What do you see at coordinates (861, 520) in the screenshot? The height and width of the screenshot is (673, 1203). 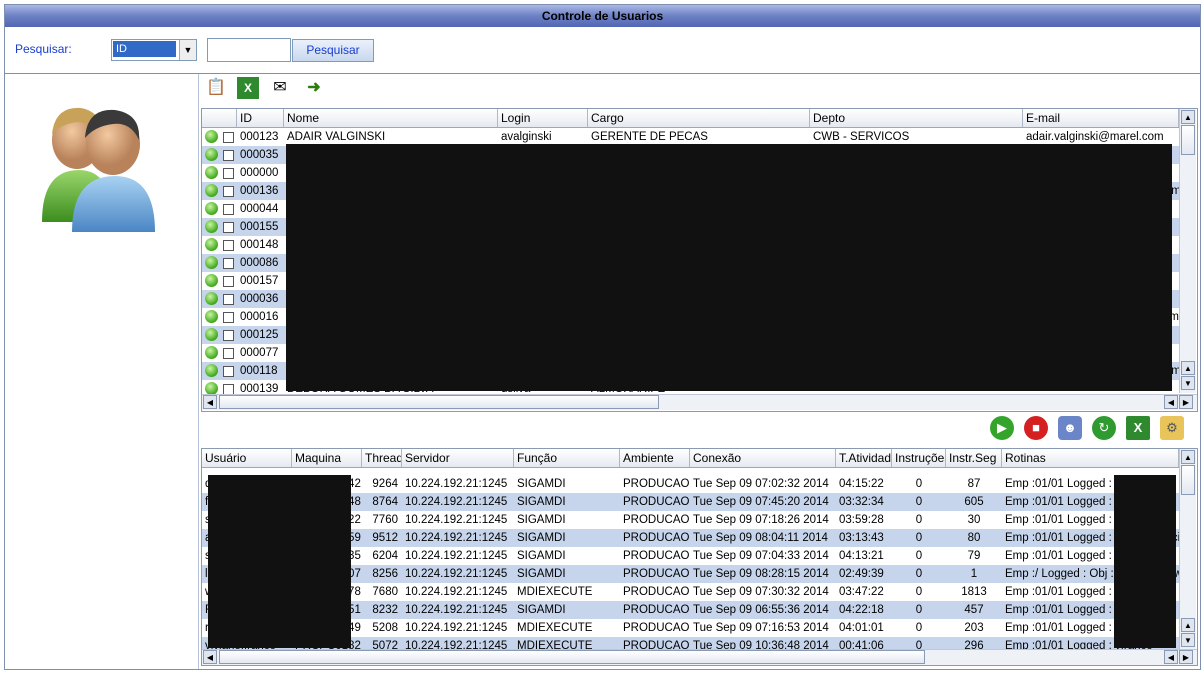 I see `cell-tativ: 03:59:28` at bounding box center [861, 520].